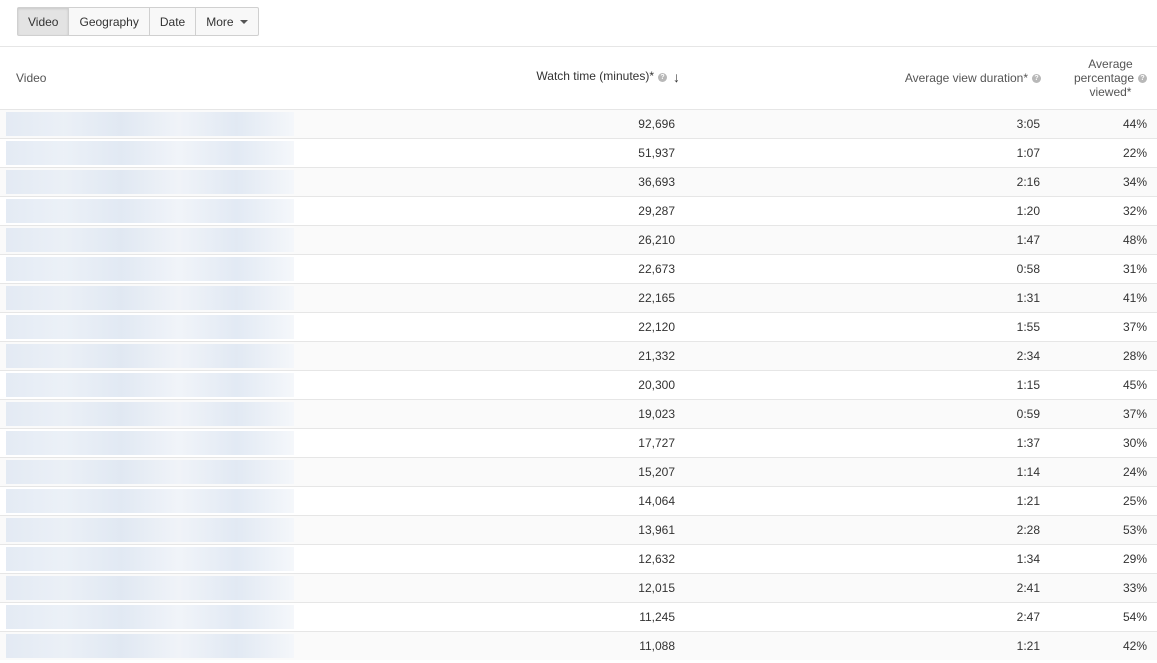  Describe the element at coordinates (1028, 298) in the screenshot. I see `avg-duration-cell: 1:31` at that location.